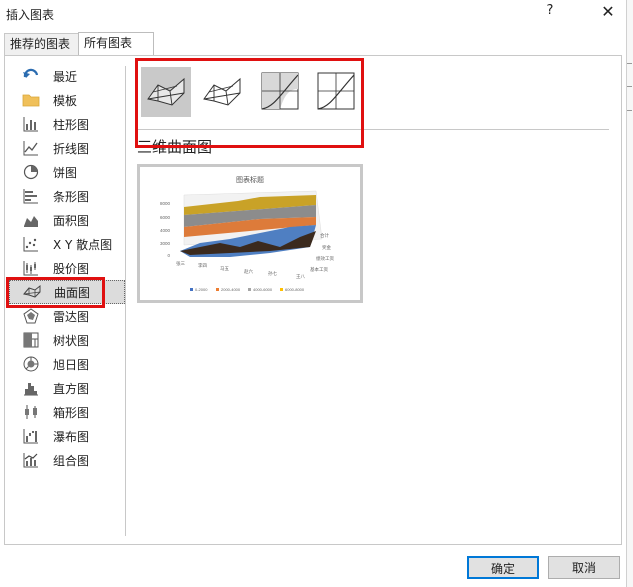 The width and height of the screenshot is (633, 587). I want to click on subtype-3d-surface, so click(166, 92).